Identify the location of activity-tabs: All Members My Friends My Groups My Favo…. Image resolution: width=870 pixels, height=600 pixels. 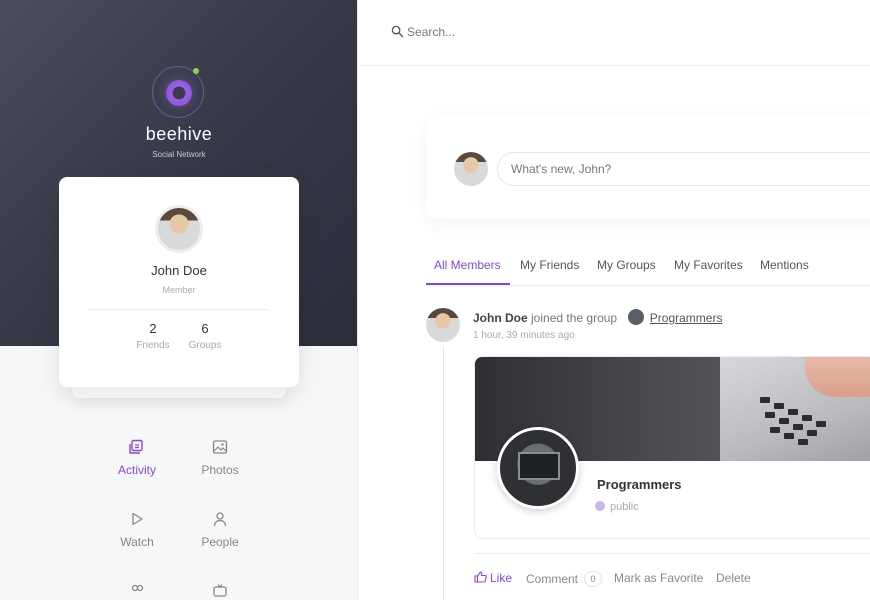
(648, 268).